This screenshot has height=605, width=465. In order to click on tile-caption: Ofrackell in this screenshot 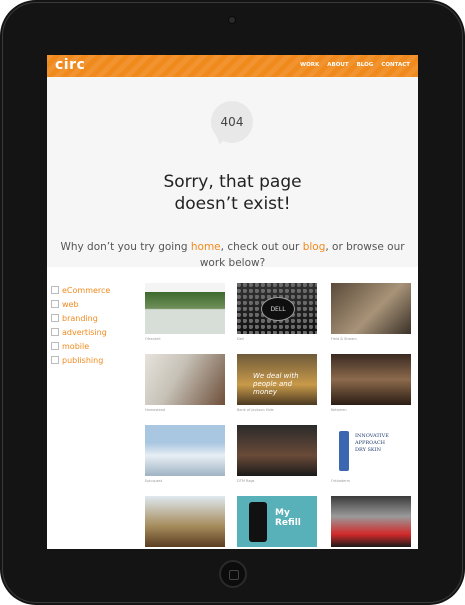, I will do `click(153, 339)`.